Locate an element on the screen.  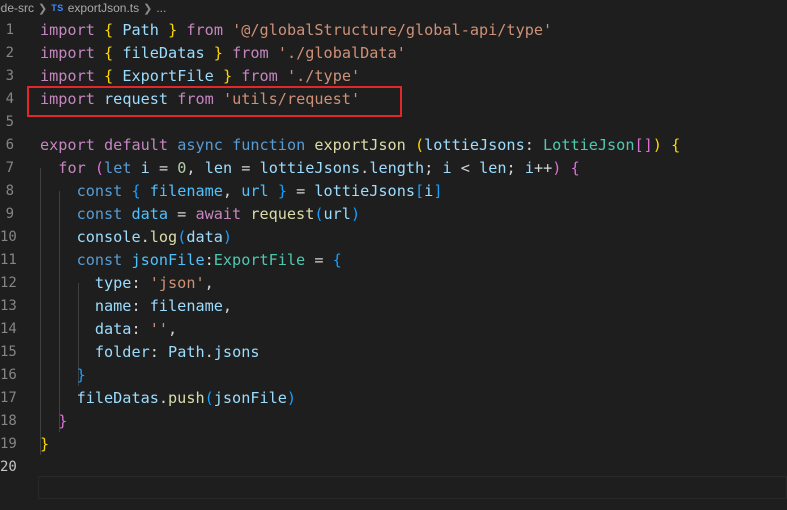
code-token: url is located at coordinates (337, 214).